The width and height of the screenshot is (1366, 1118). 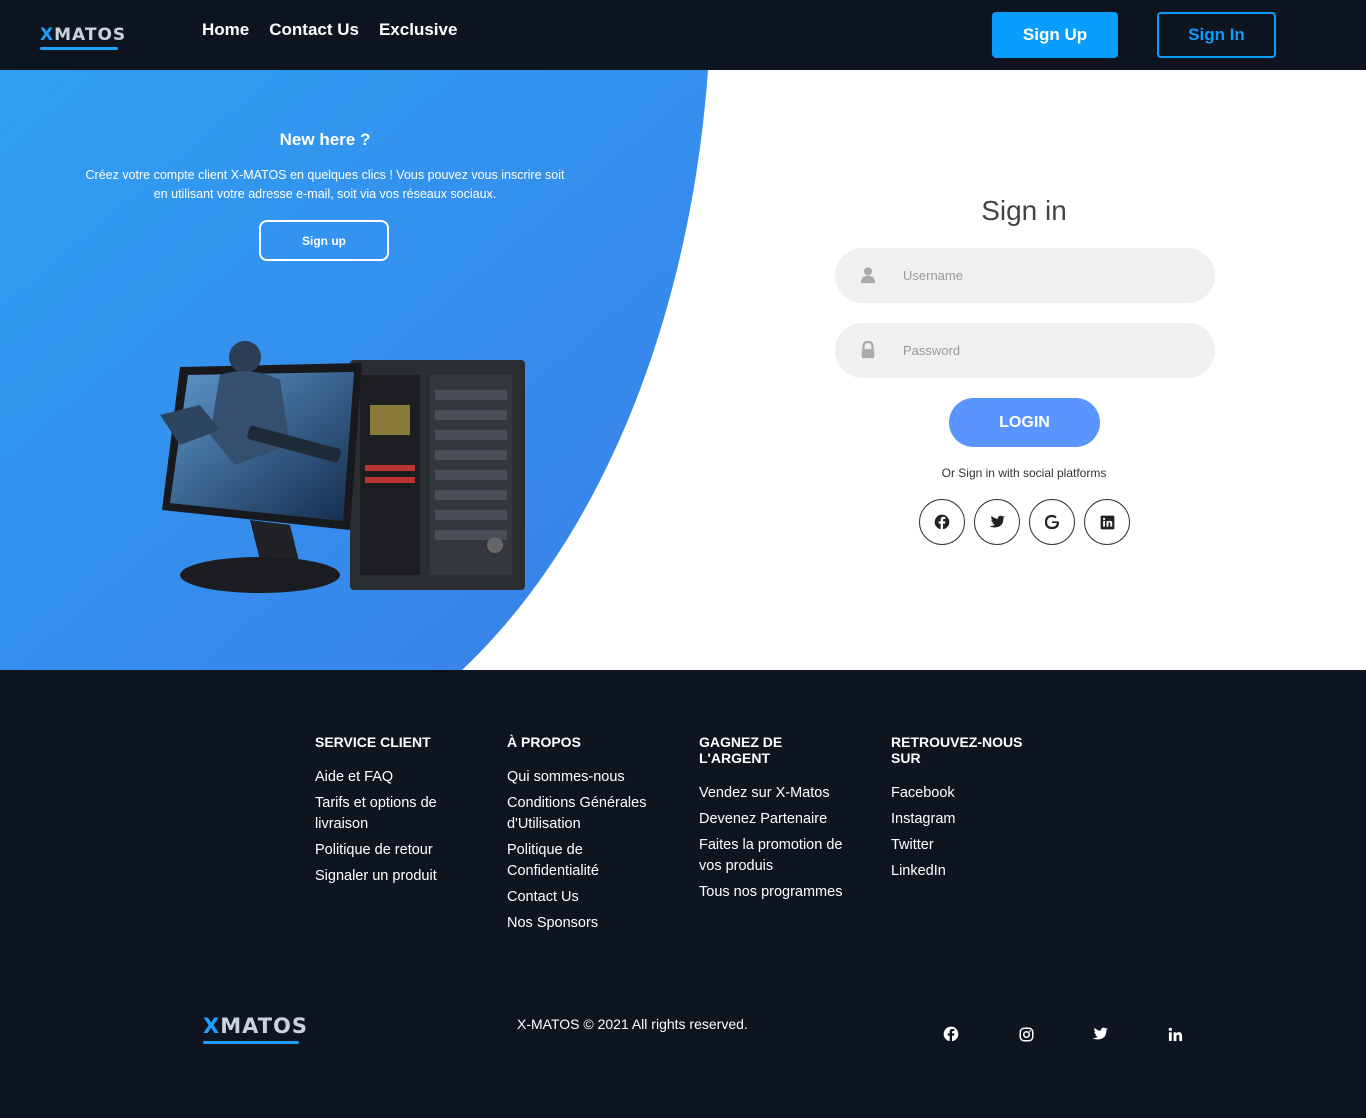 What do you see at coordinates (1024, 473) in the screenshot?
I see `social-signin-text: Or Sign in with social platforms` at bounding box center [1024, 473].